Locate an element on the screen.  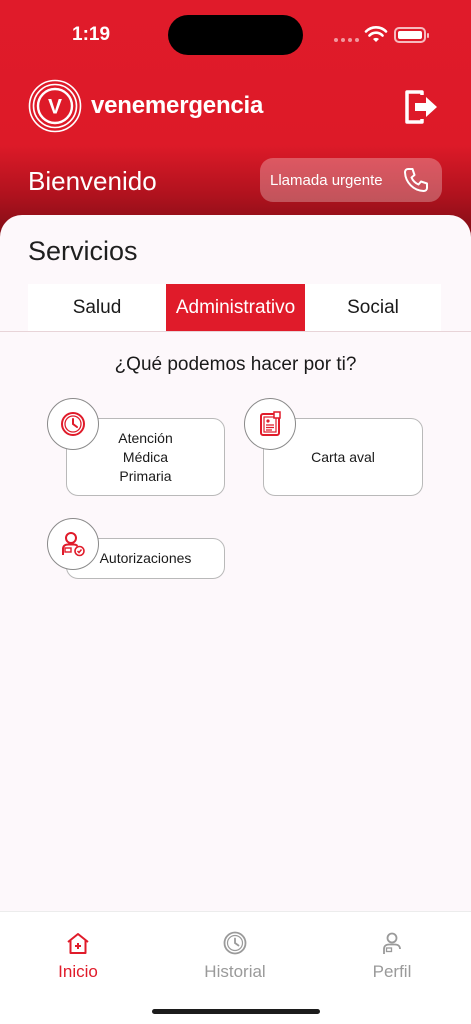
nav-perfil: Perfil is located at coordinates (392, 956).